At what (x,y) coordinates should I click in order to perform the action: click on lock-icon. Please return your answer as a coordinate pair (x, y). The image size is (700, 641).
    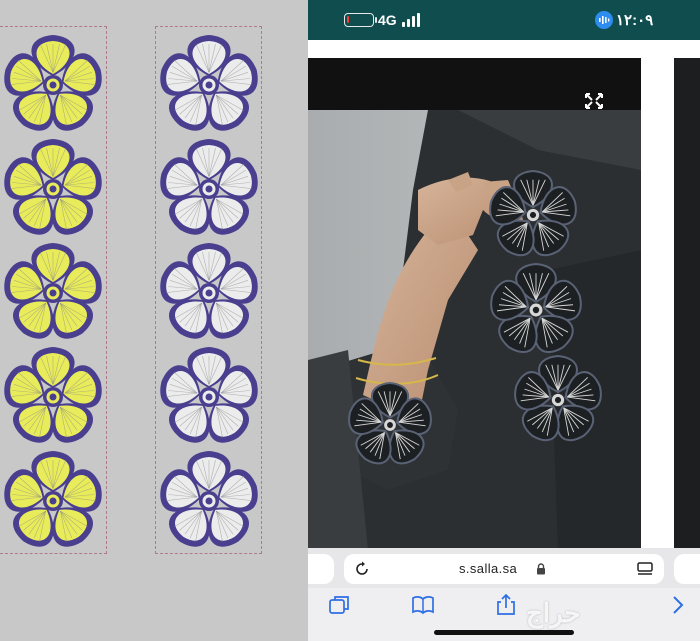
    Looking at the image, I should click on (541, 569).